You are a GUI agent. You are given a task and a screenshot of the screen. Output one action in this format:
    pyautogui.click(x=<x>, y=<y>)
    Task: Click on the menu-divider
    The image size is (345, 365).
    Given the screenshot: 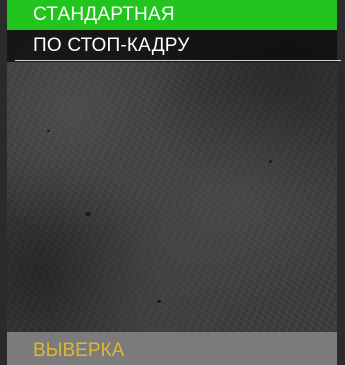 What is the action you would take?
    pyautogui.click(x=178, y=60)
    